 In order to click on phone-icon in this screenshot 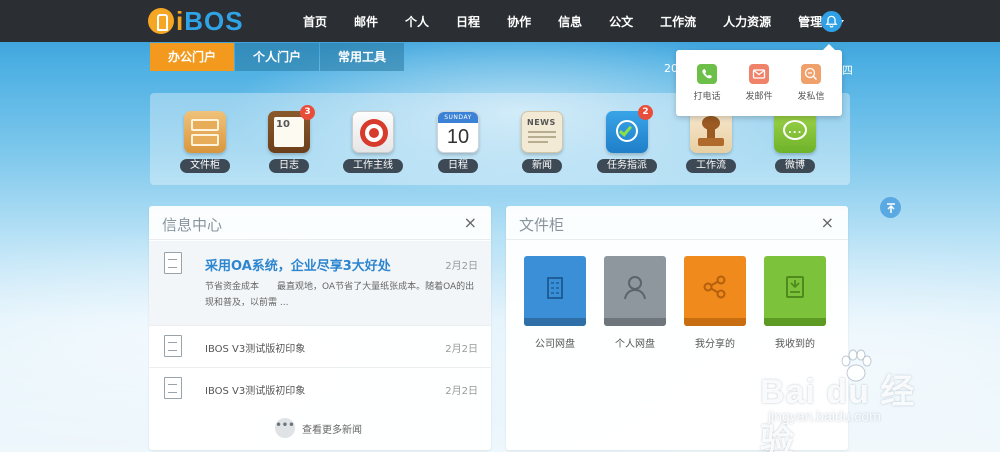, I will do `click(707, 74)`.